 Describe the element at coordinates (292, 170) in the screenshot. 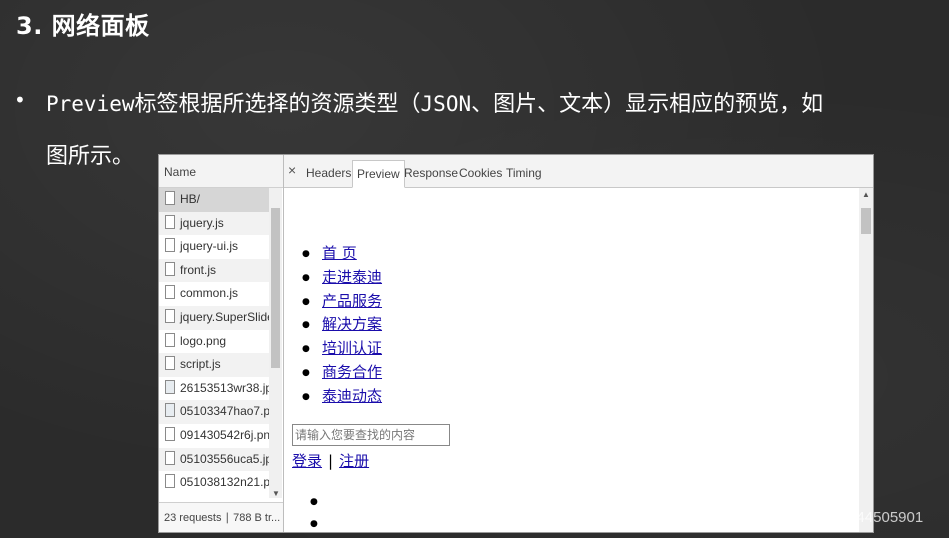

I see `close-icon: ×` at that location.